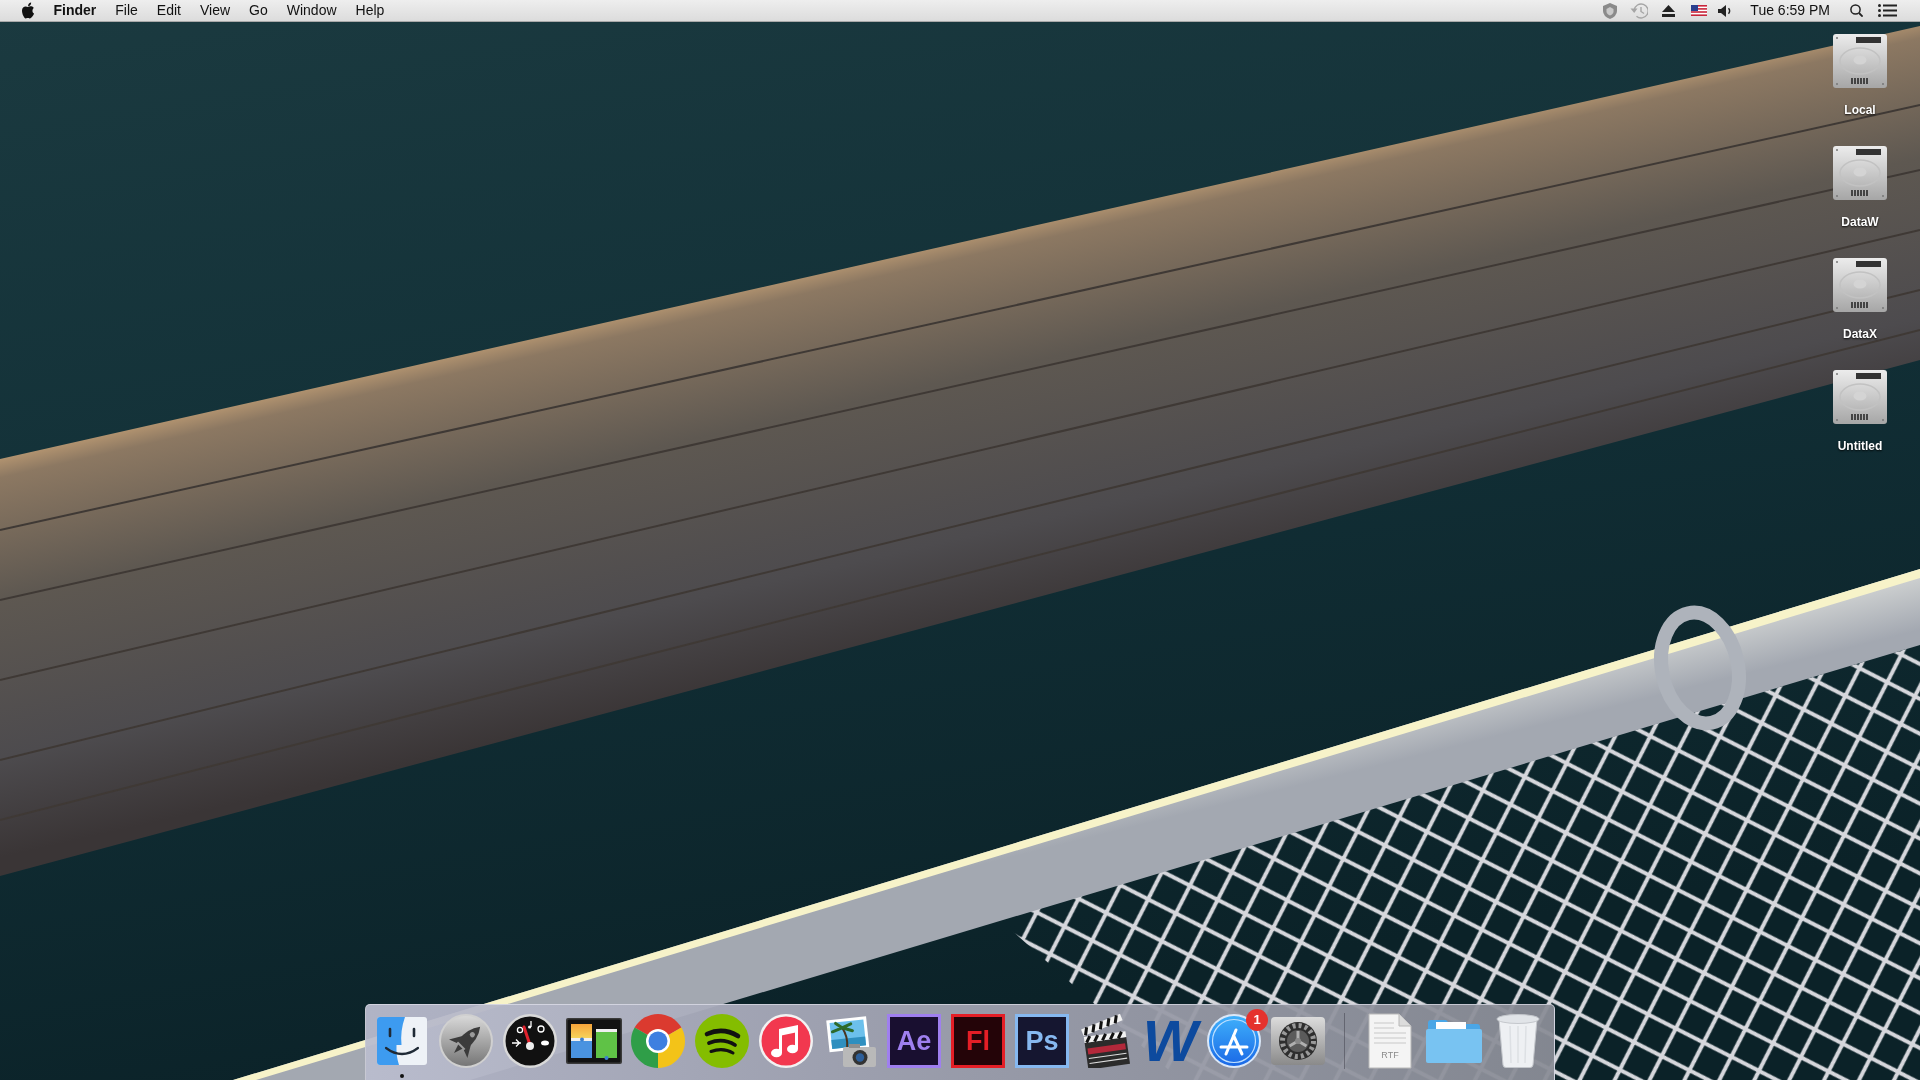 This screenshot has height=1080, width=1920. What do you see at coordinates (1887, 10) in the screenshot?
I see `list-icon` at bounding box center [1887, 10].